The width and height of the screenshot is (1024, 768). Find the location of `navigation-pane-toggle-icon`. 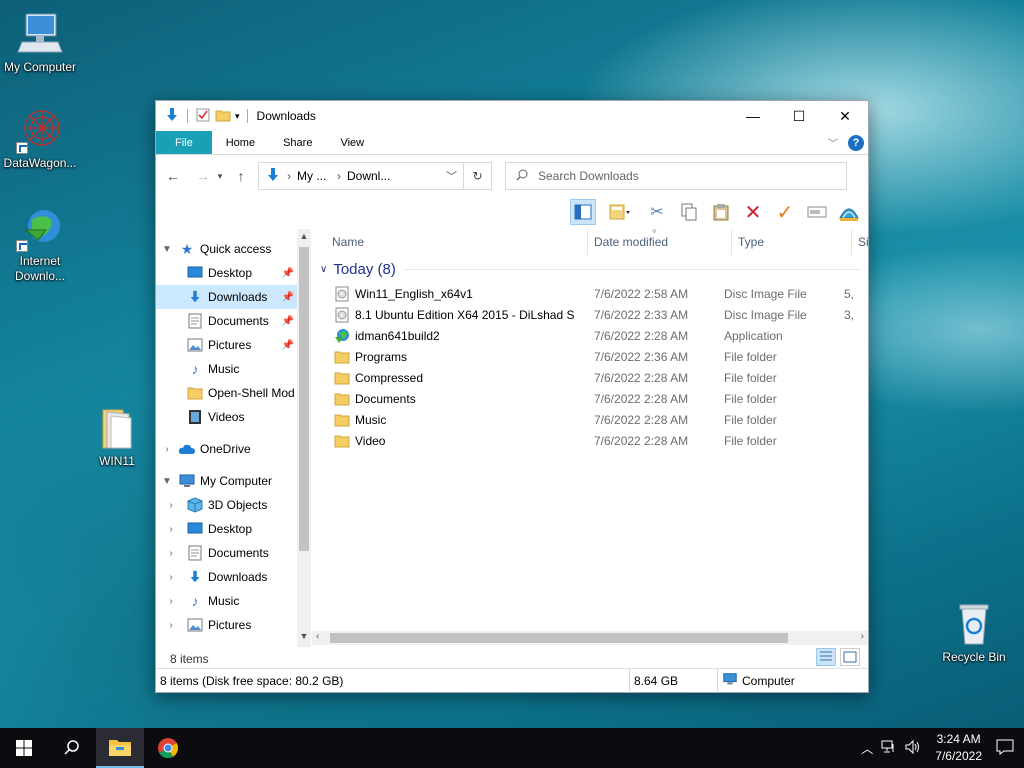

navigation-pane-toggle-icon is located at coordinates (583, 212).